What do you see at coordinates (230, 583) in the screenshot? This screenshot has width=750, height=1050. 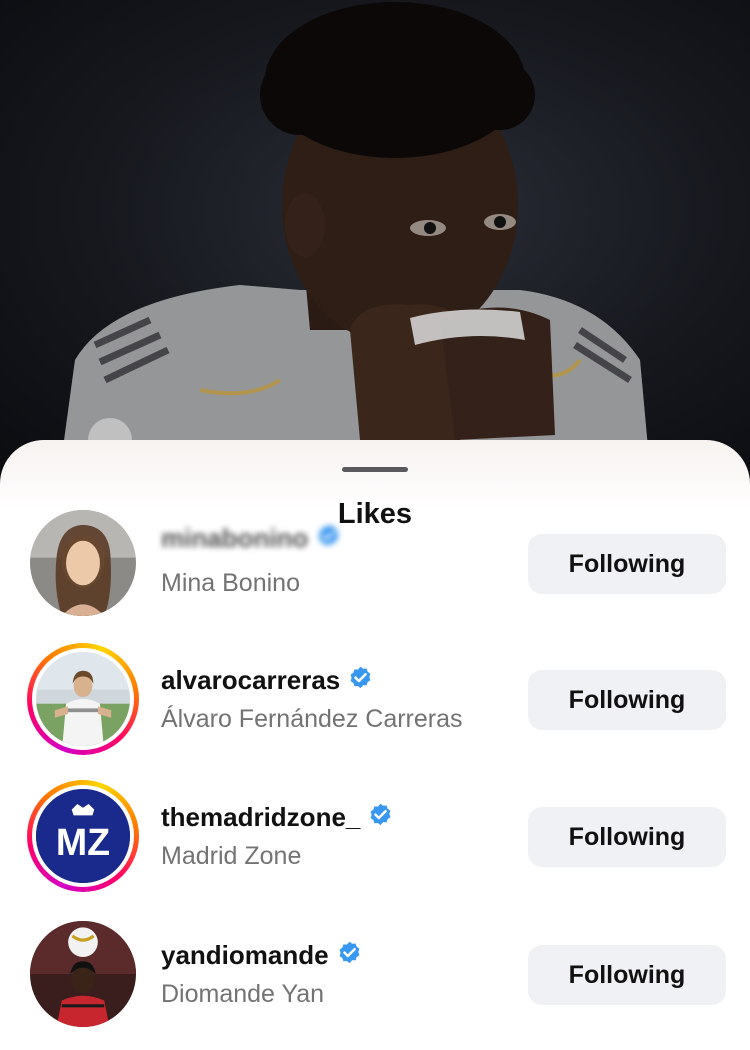 I see `full-name: Mina Bonino` at bounding box center [230, 583].